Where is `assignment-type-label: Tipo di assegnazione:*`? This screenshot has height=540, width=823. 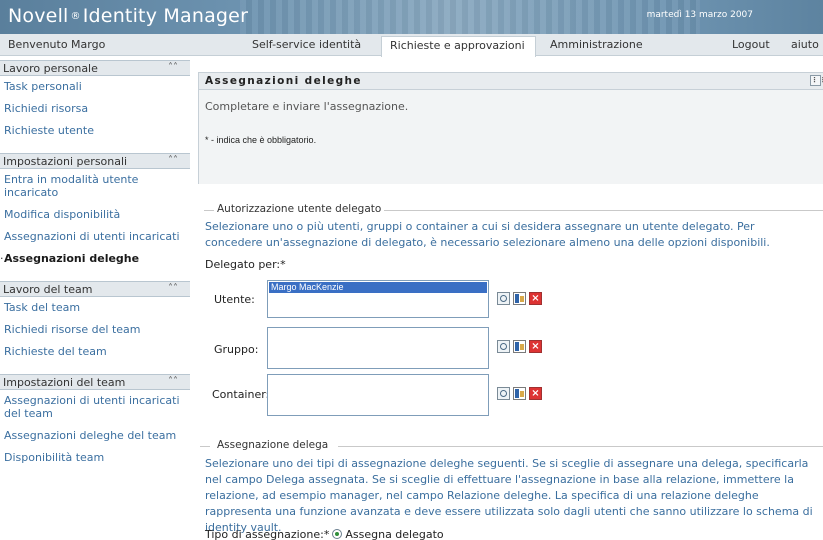 assignment-type-label: Tipo di assegnazione:* is located at coordinates (267, 534).